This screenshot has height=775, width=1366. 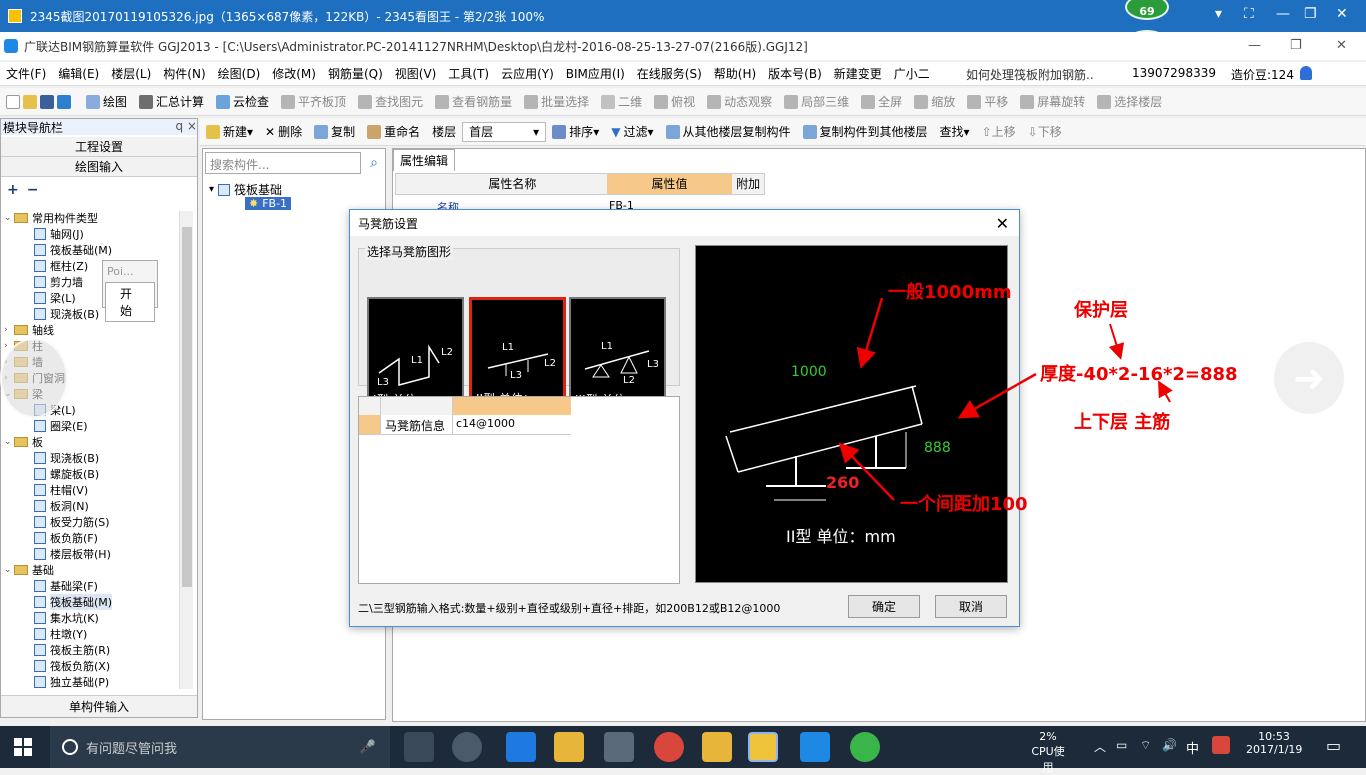 I want to click on menu-item: 绘图(D), so click(x=239, y=73).